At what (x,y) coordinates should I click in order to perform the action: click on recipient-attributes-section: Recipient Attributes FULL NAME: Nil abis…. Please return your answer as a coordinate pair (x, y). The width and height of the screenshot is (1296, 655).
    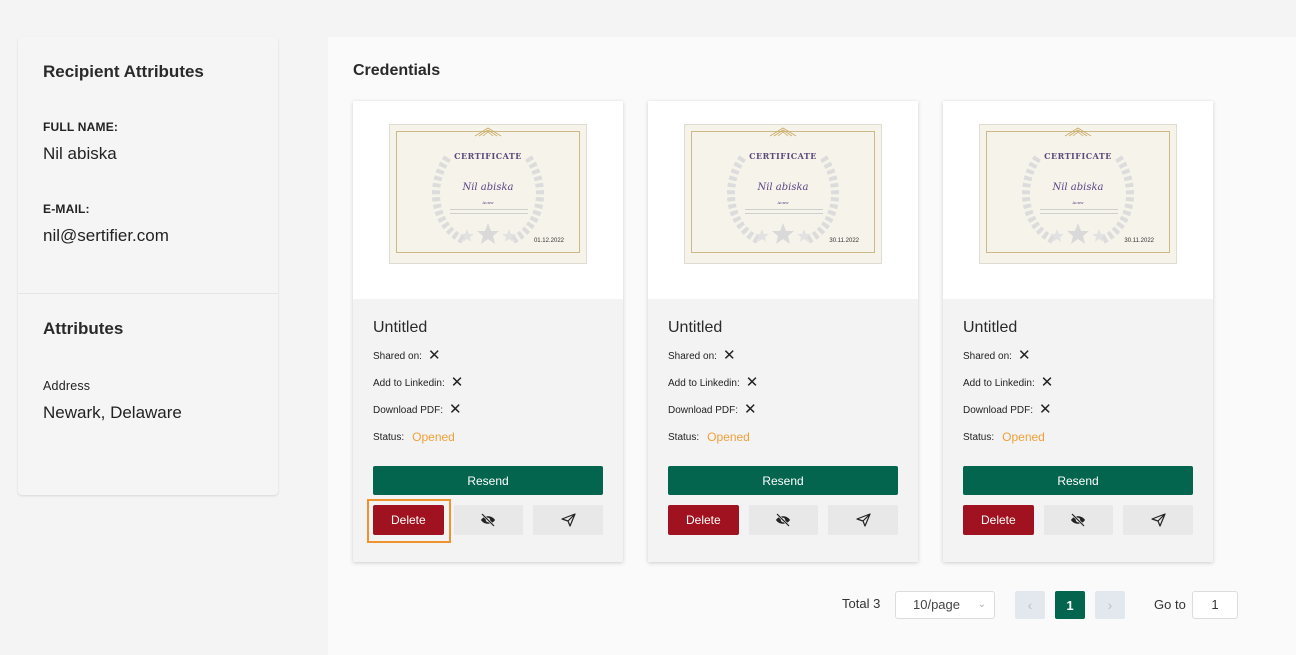
    Looking at the image, I should click on (148, 165).